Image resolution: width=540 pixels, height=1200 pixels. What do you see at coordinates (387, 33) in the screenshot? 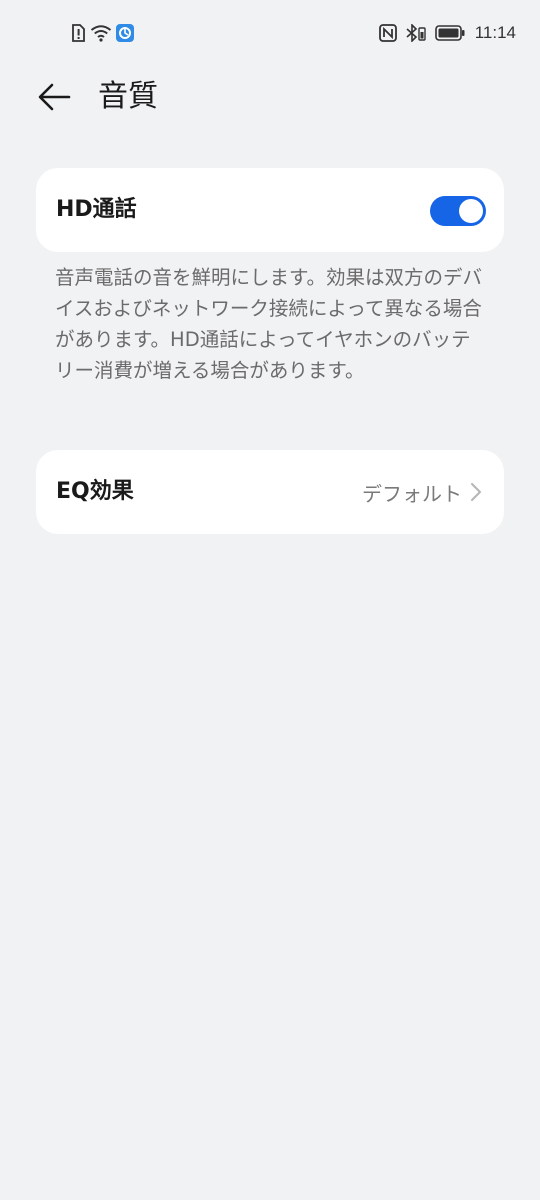
I see `nfc-icon` at bounding box center [387, 33].